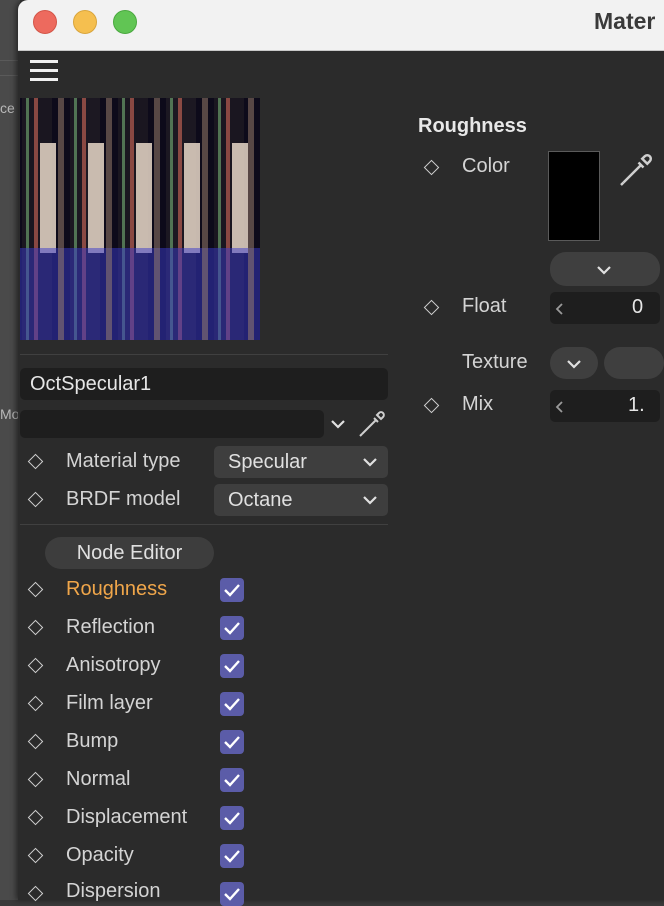 This screenshot has height=906, width=664. I want to click on color-expand-button, so click(605, 269).